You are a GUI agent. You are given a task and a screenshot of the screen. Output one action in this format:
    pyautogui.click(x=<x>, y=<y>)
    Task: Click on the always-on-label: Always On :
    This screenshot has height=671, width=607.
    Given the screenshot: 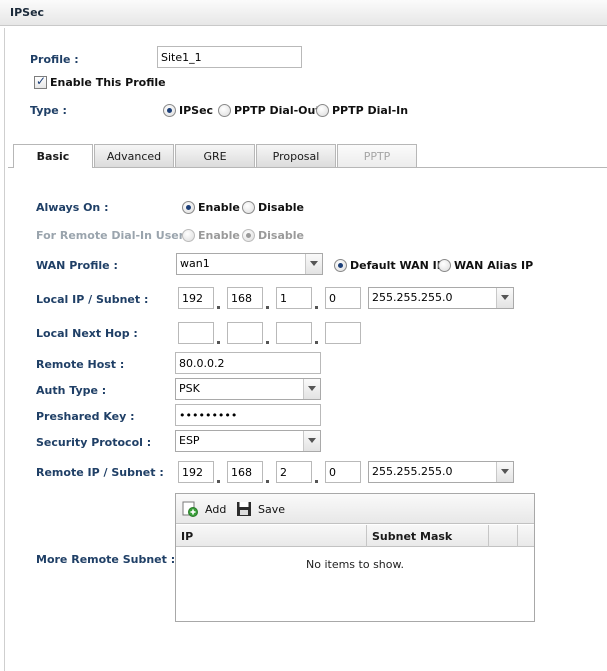 What is the action you would take?
    pyautogui.click(x=72, y=207)
    